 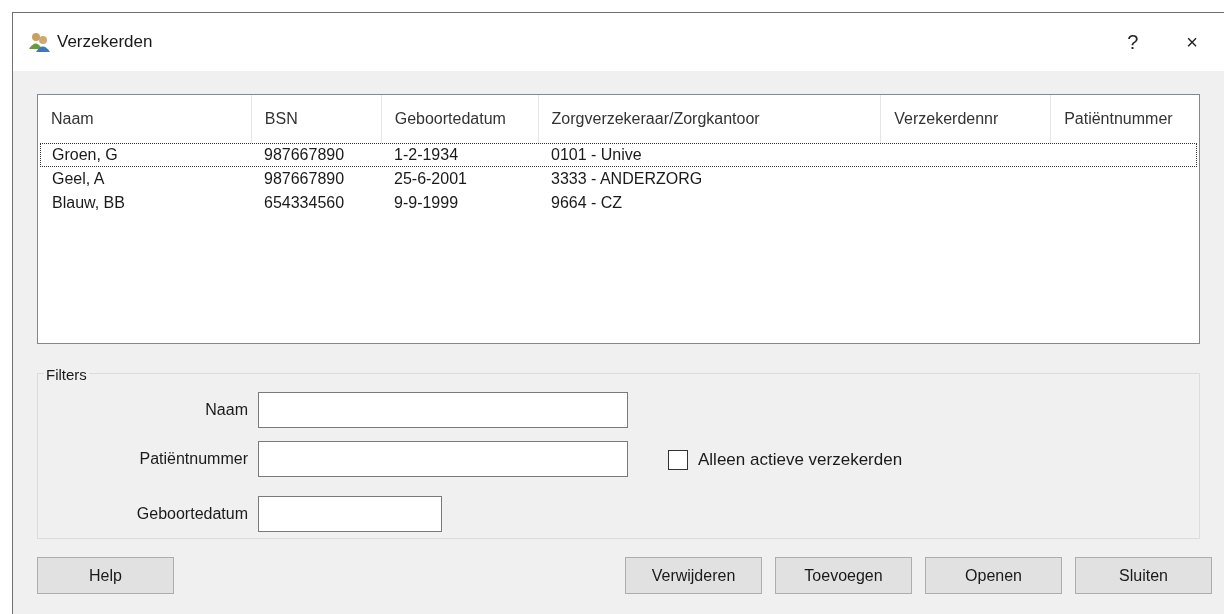 What do you see at coordinates (843, 575) in the screenshot?
I see `dialog-button: Toevoegen` at bounding box center [843, 575].